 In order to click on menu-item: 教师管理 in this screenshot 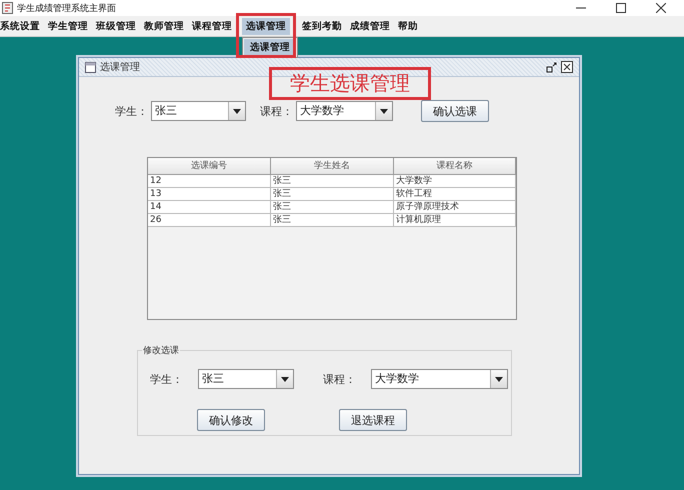, I will do `click(164, 26)`.